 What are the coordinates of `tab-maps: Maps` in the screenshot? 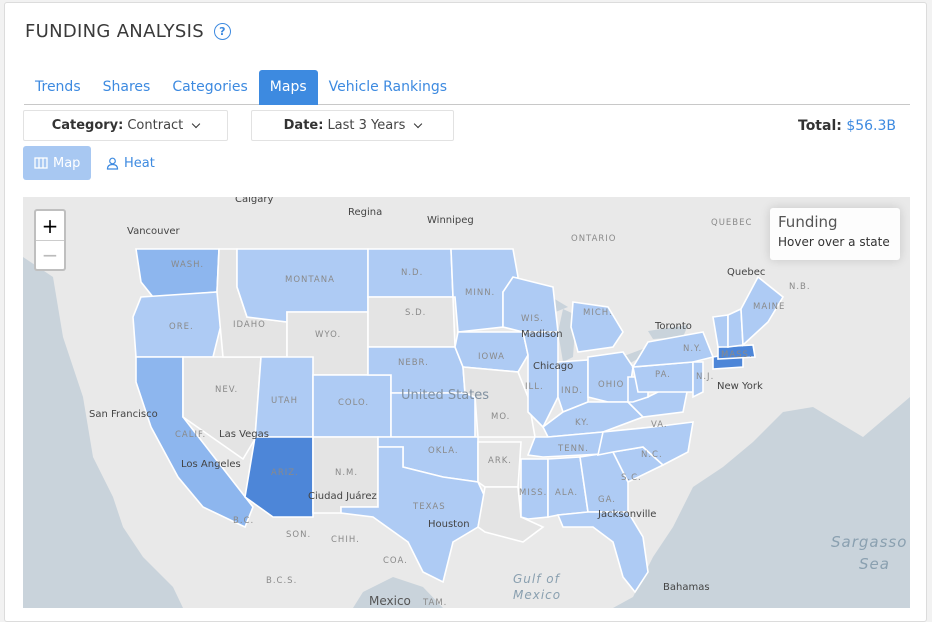 It's located at (288, 87).